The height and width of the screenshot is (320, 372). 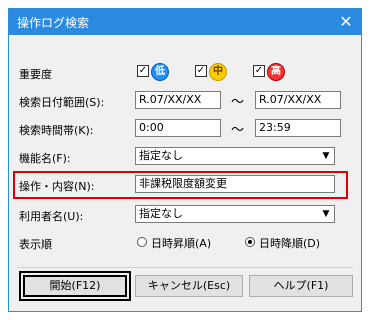 What do you see at coordinates (57, 186) in the screenshot?
I see `operation-label: 操作・内容(N):` at bounding box center [57, 186].